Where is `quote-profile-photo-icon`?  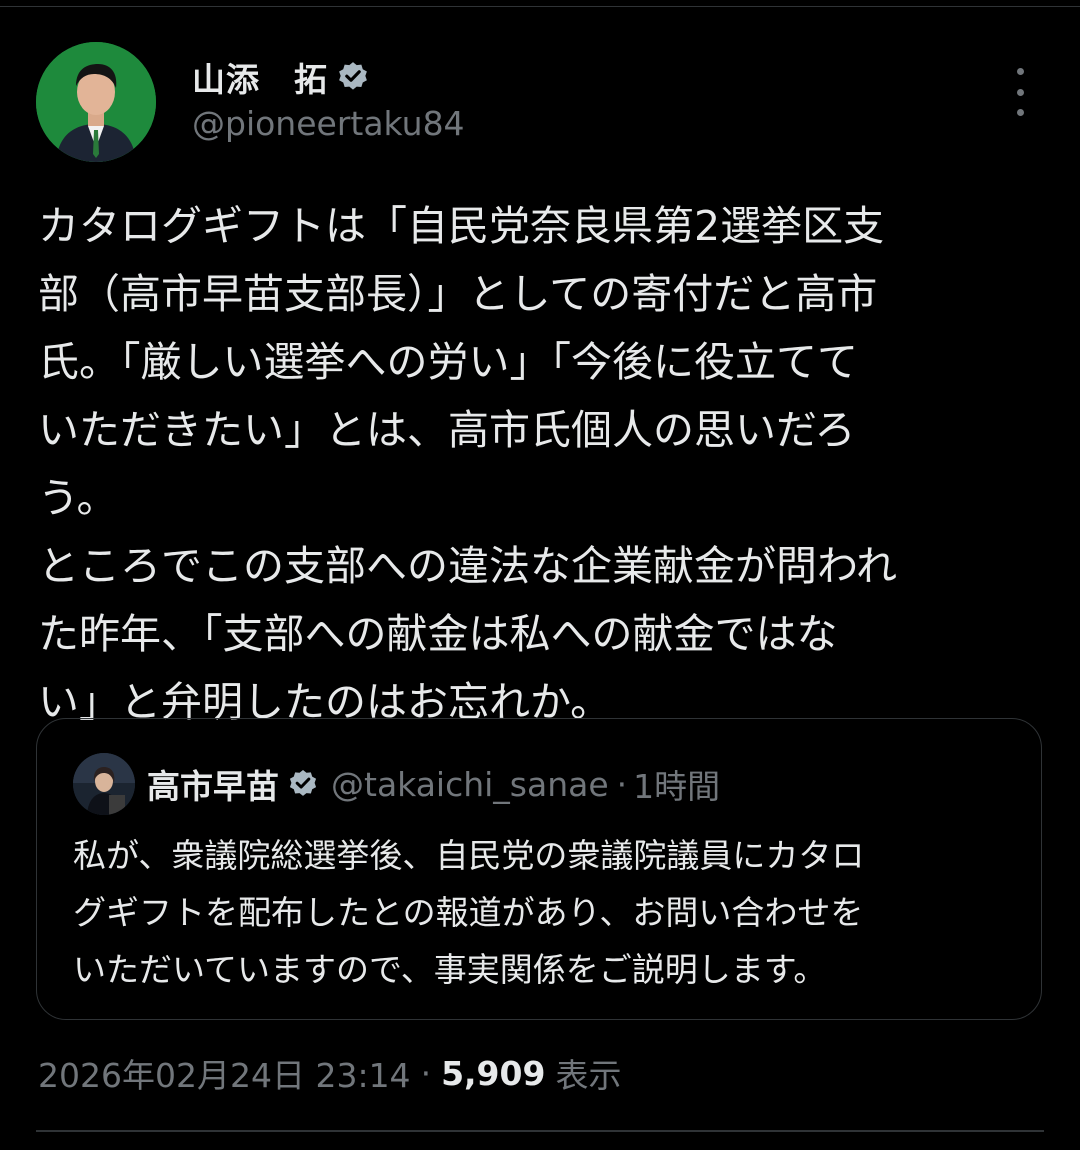 quote-profile-photo-icon is located at coordinates (104, 784).